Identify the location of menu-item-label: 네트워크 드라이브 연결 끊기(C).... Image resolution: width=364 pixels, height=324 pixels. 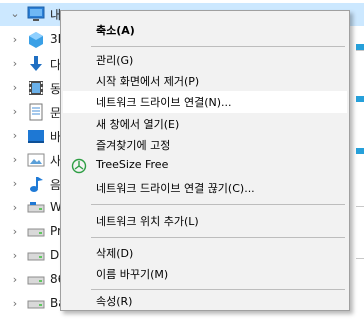
(175, 188).